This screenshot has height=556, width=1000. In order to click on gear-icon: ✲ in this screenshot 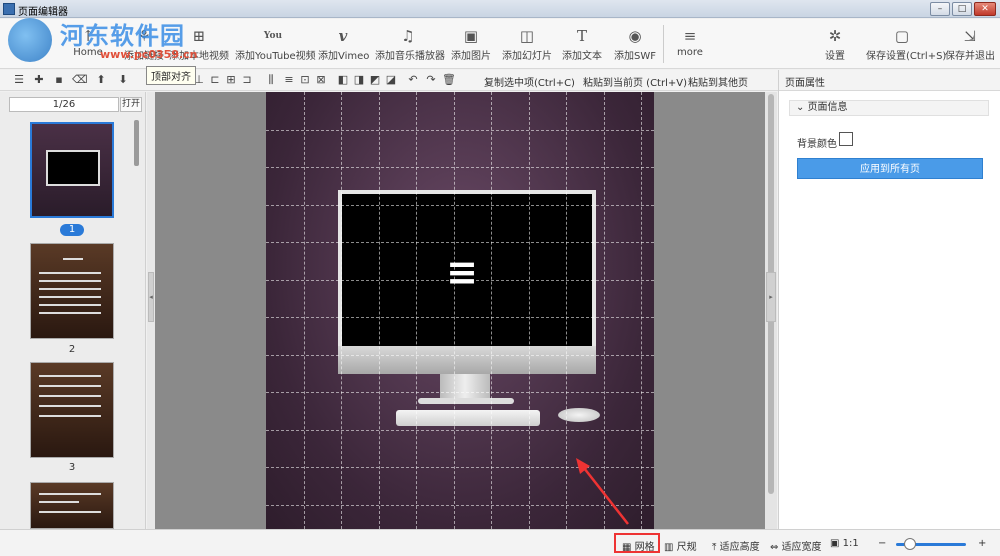, I will do `click(835, 36)`.